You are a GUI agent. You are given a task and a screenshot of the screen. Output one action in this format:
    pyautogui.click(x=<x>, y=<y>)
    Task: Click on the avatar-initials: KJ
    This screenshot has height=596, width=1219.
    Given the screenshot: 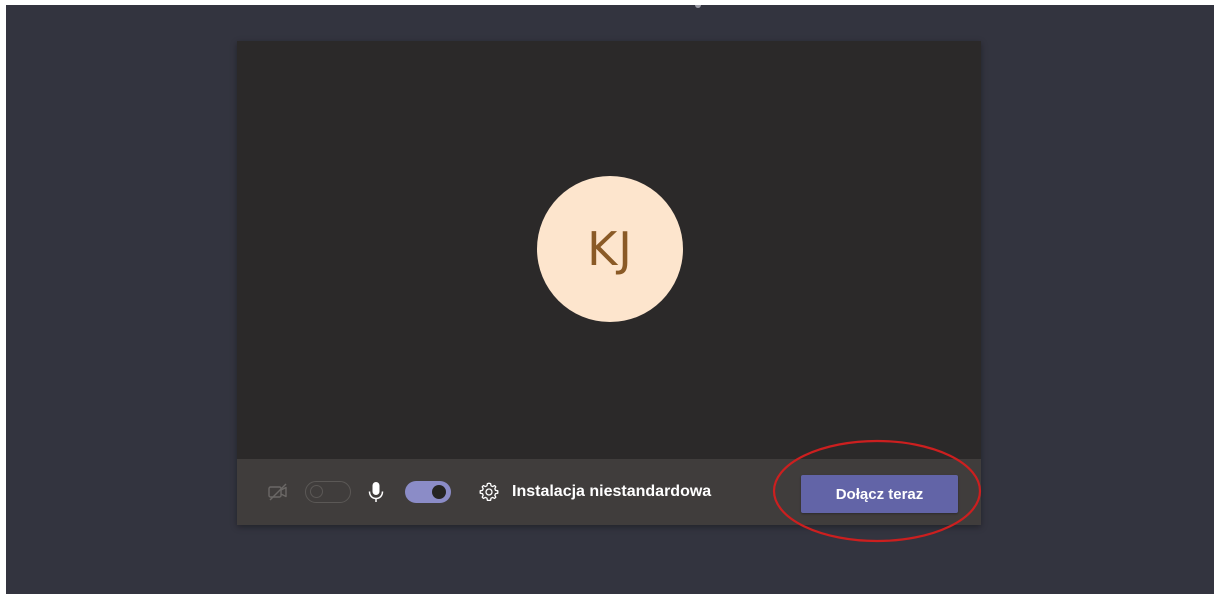 What is the action you would take?
    pyautogui.click(x=610, y=249)
    